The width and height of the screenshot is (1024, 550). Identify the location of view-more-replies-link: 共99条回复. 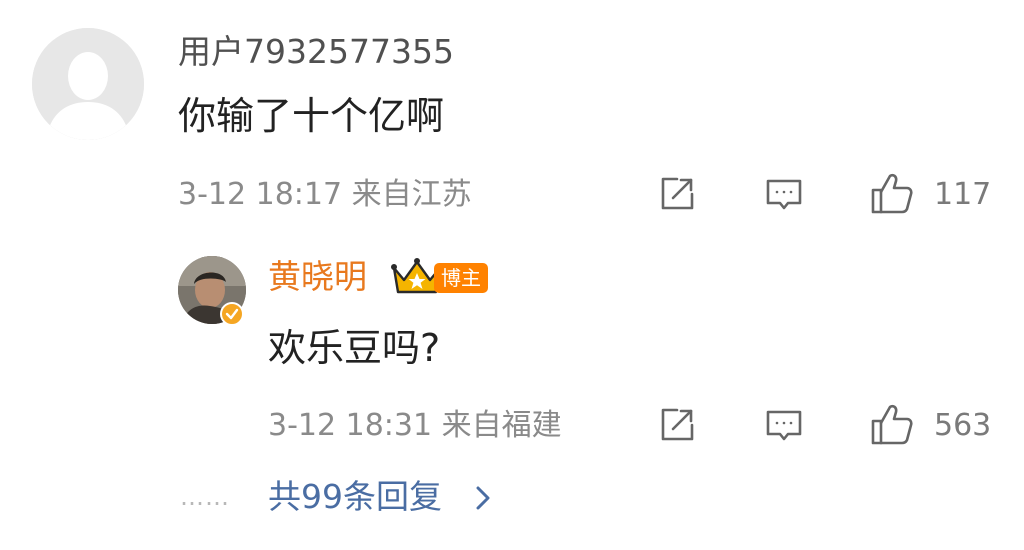
(355, 497).